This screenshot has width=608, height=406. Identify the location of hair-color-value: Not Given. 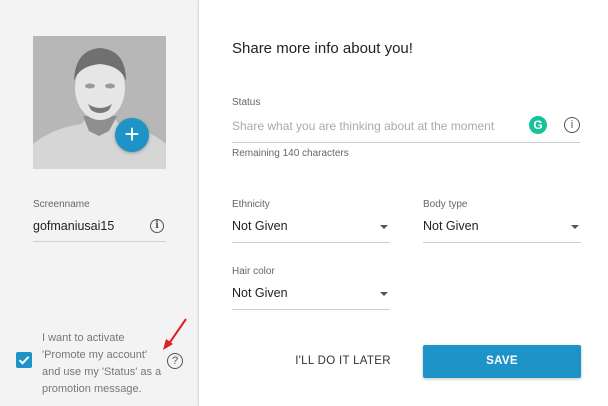
(260, 293).